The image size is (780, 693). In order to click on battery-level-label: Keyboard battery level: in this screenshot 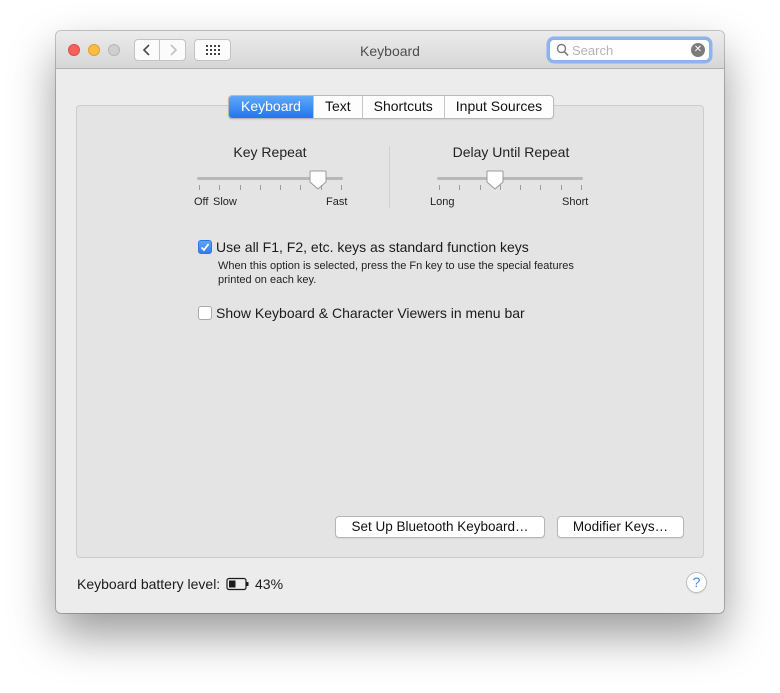, I will do `click(149, 584)`.